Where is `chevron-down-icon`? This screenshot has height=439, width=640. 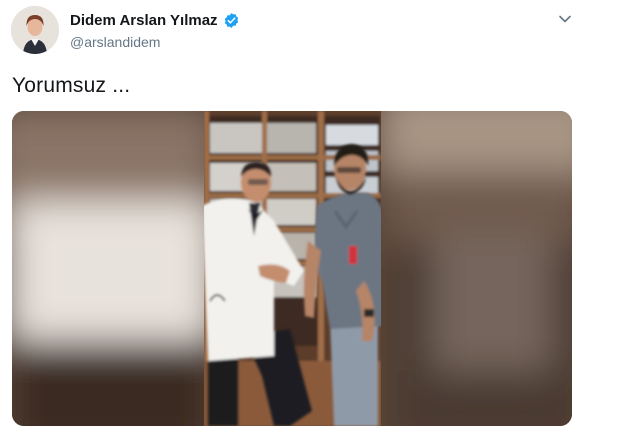
chevron-down-icon is located at coordinates (565, 19).